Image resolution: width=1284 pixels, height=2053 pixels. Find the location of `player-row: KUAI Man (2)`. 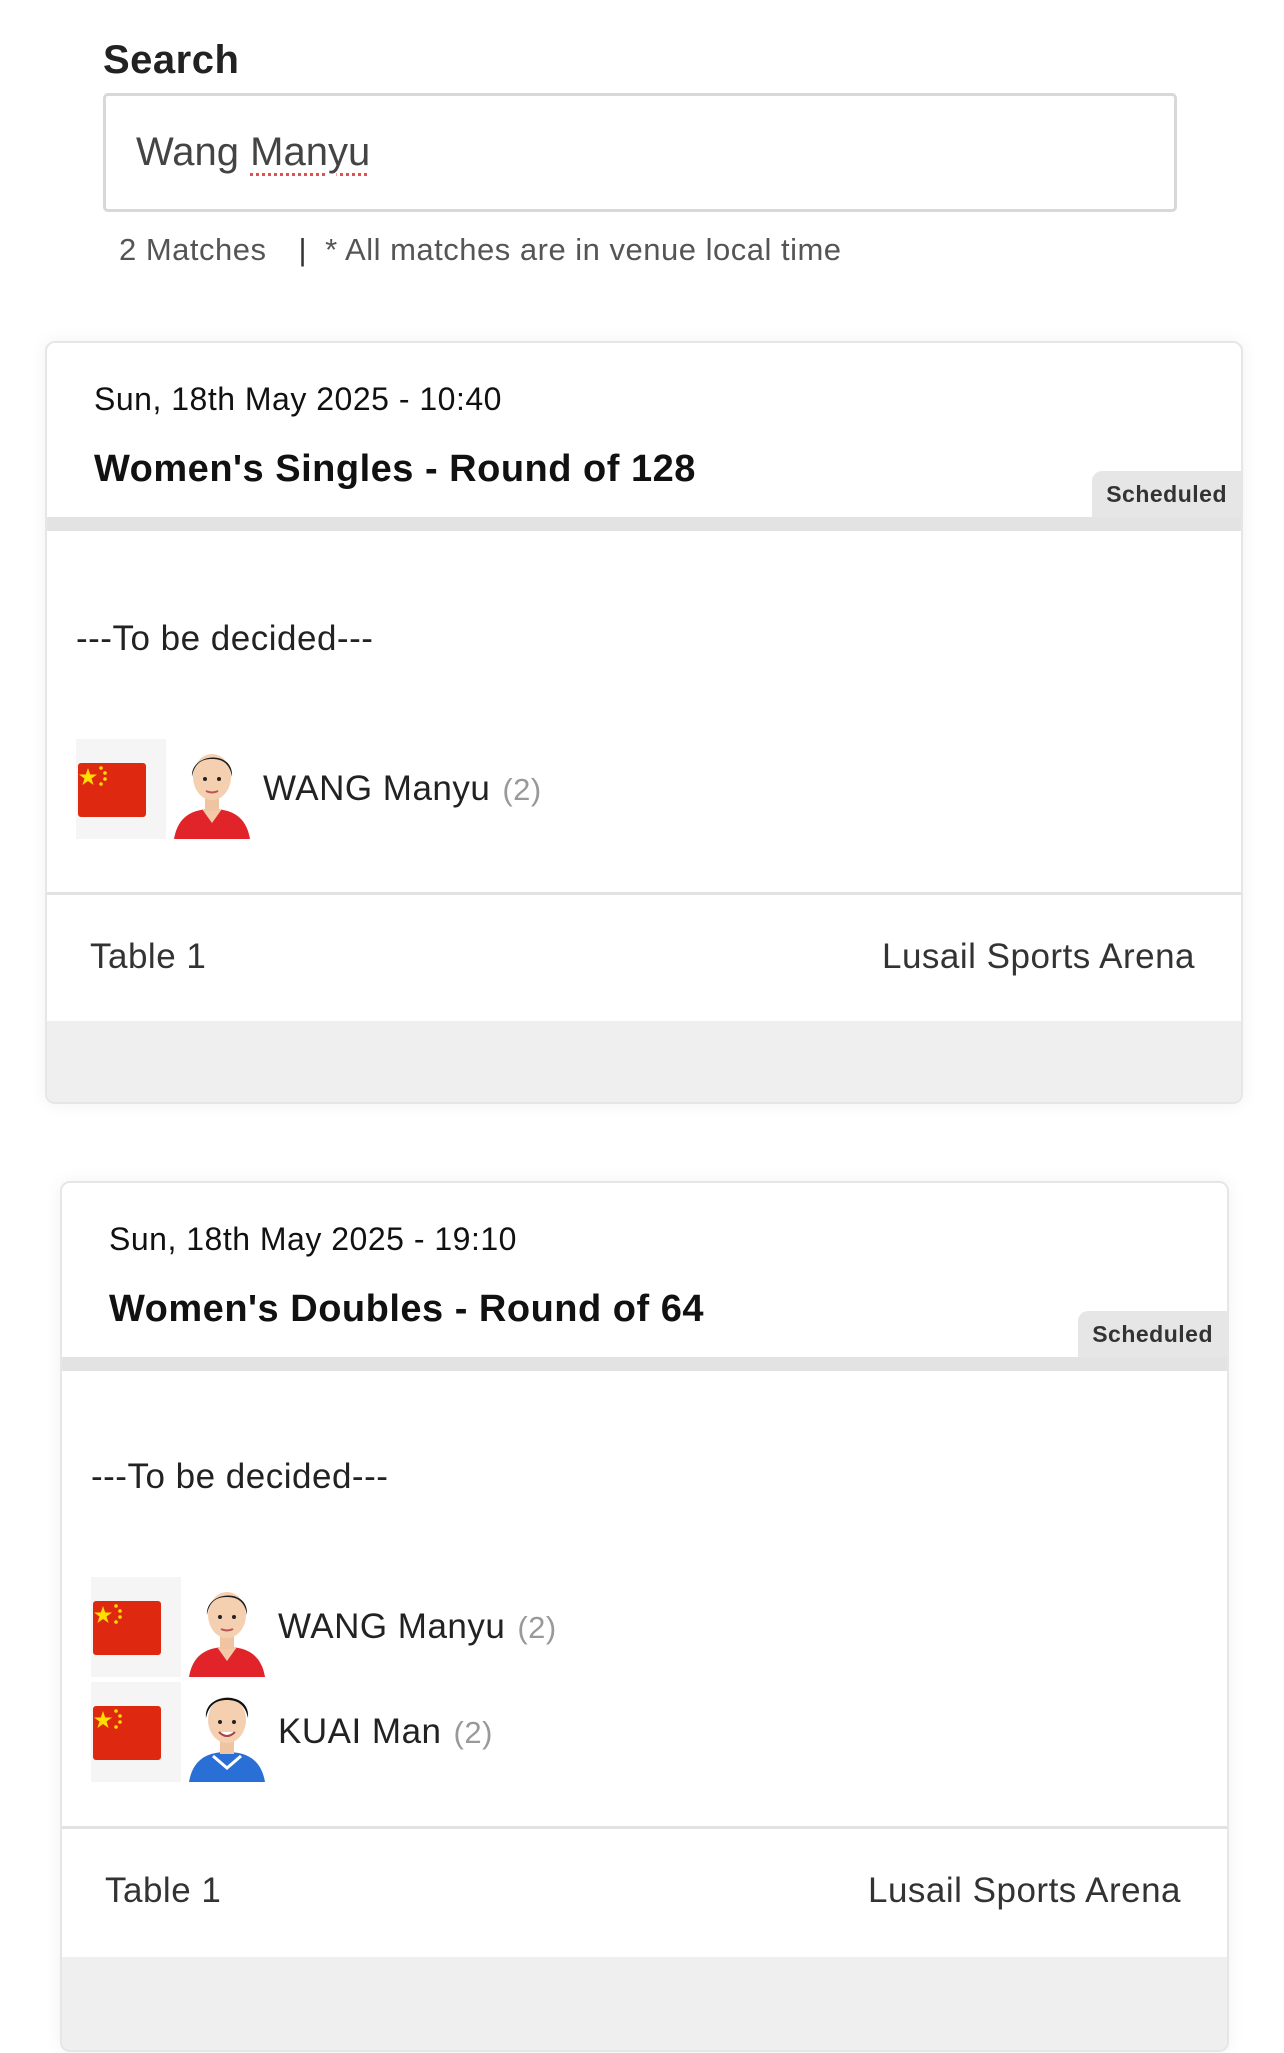

player-row: KUAI Man (2) is located at coordinates (391, 1732).